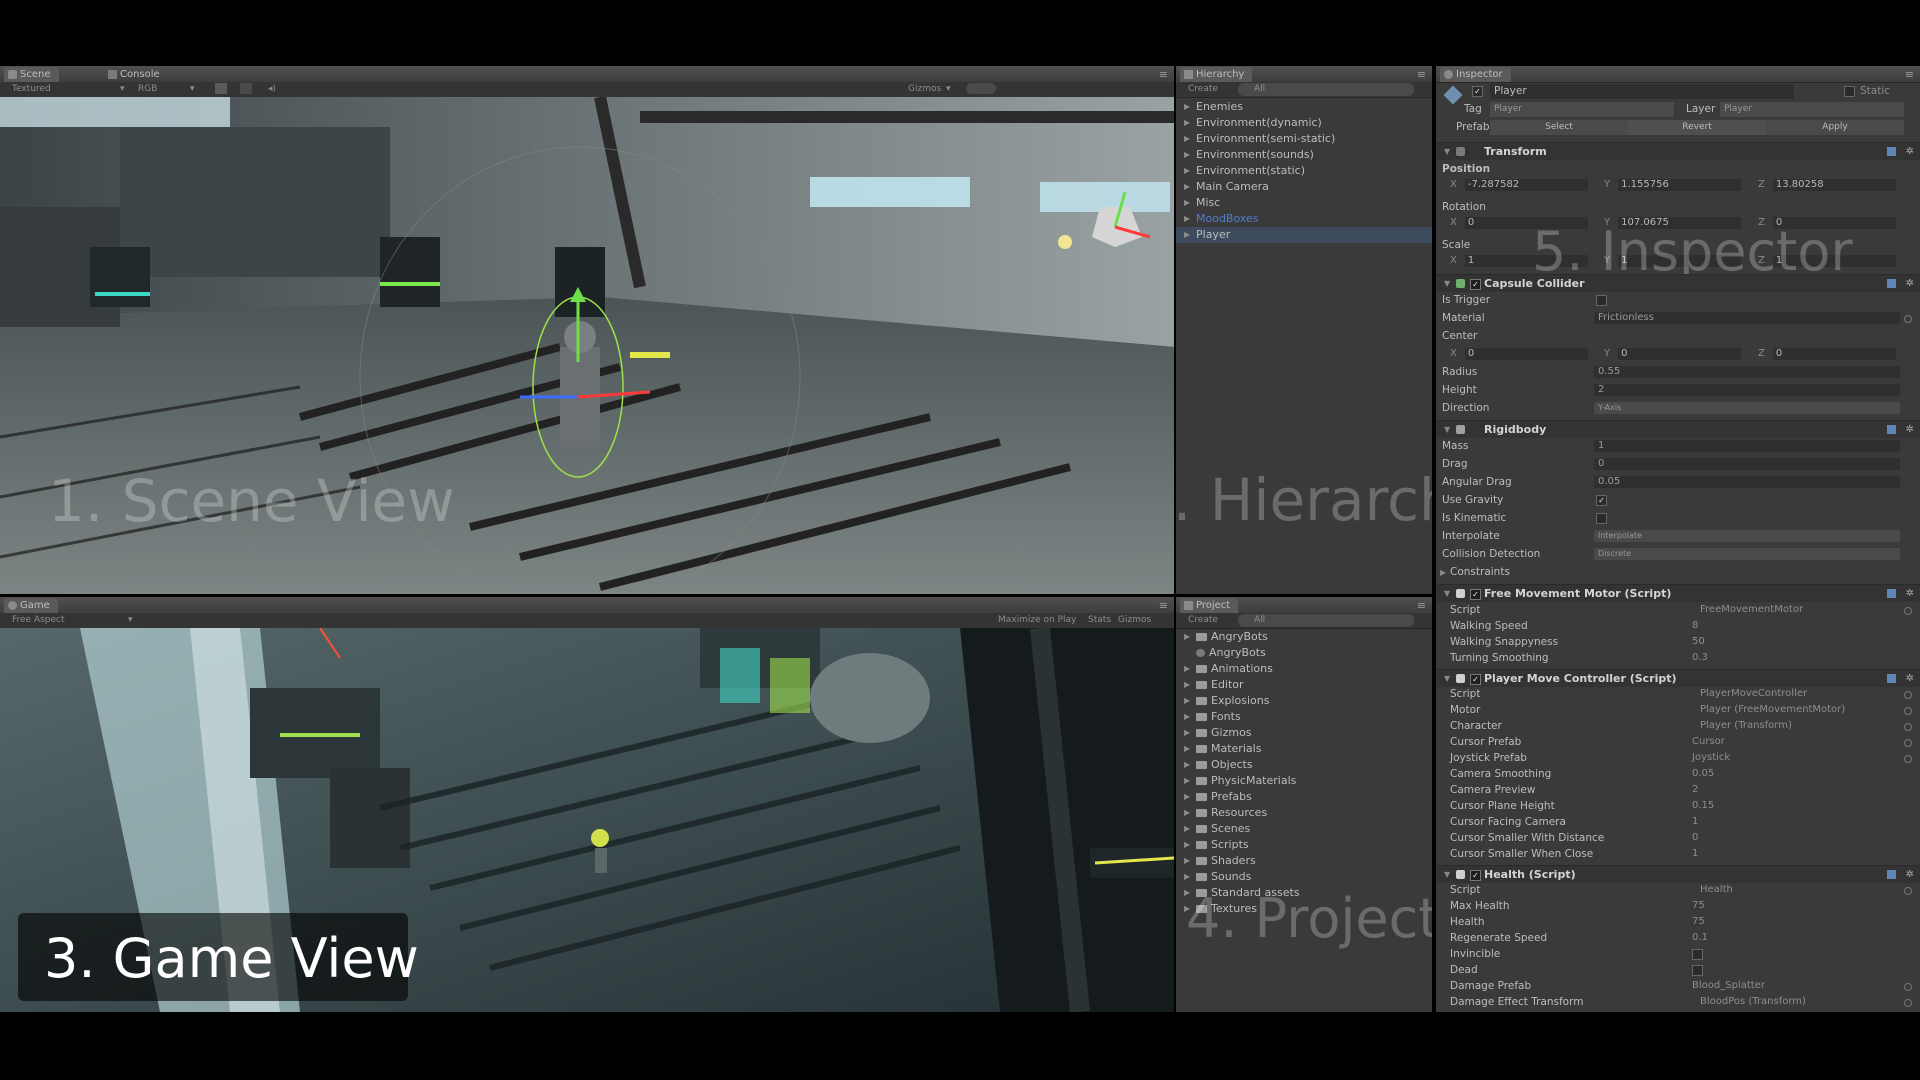  I want to click on project-item: ▶ Gizmos, so click(1304, 733).